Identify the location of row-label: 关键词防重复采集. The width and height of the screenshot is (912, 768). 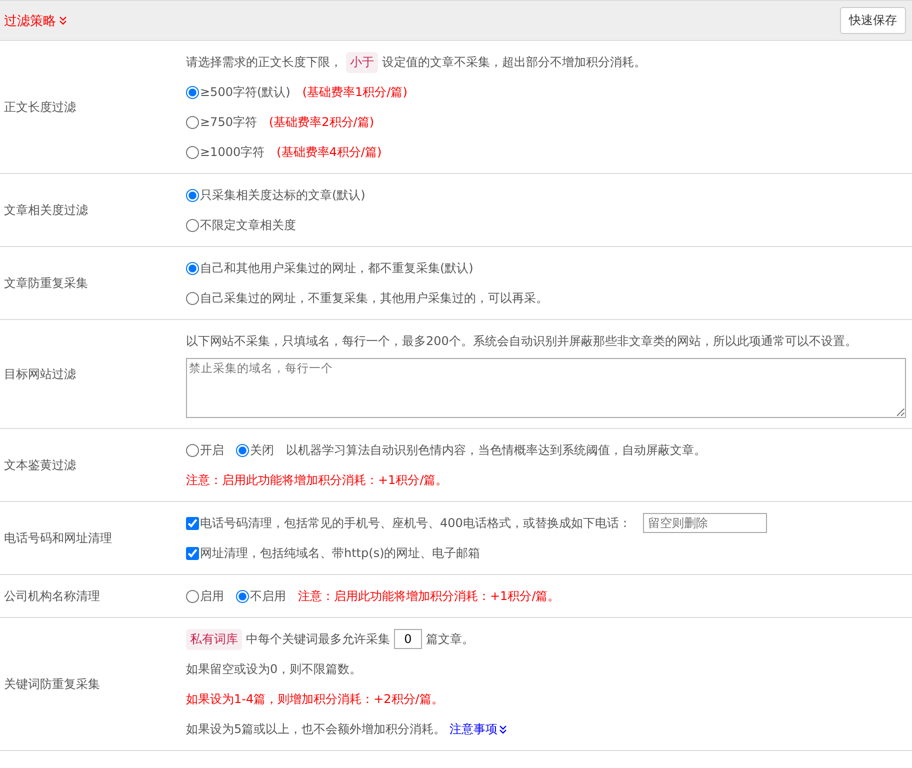
(52, 684).